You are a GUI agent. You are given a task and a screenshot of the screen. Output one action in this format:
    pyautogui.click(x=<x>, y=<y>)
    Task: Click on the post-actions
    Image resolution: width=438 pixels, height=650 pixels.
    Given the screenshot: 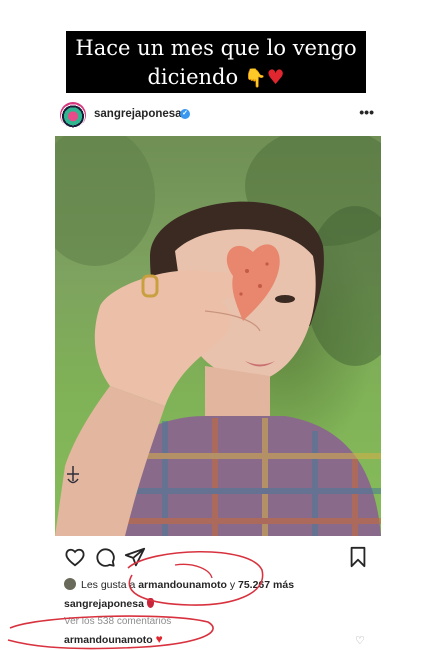 What is the action you would take?
    pyautogui.click(x=218, y=558)
    